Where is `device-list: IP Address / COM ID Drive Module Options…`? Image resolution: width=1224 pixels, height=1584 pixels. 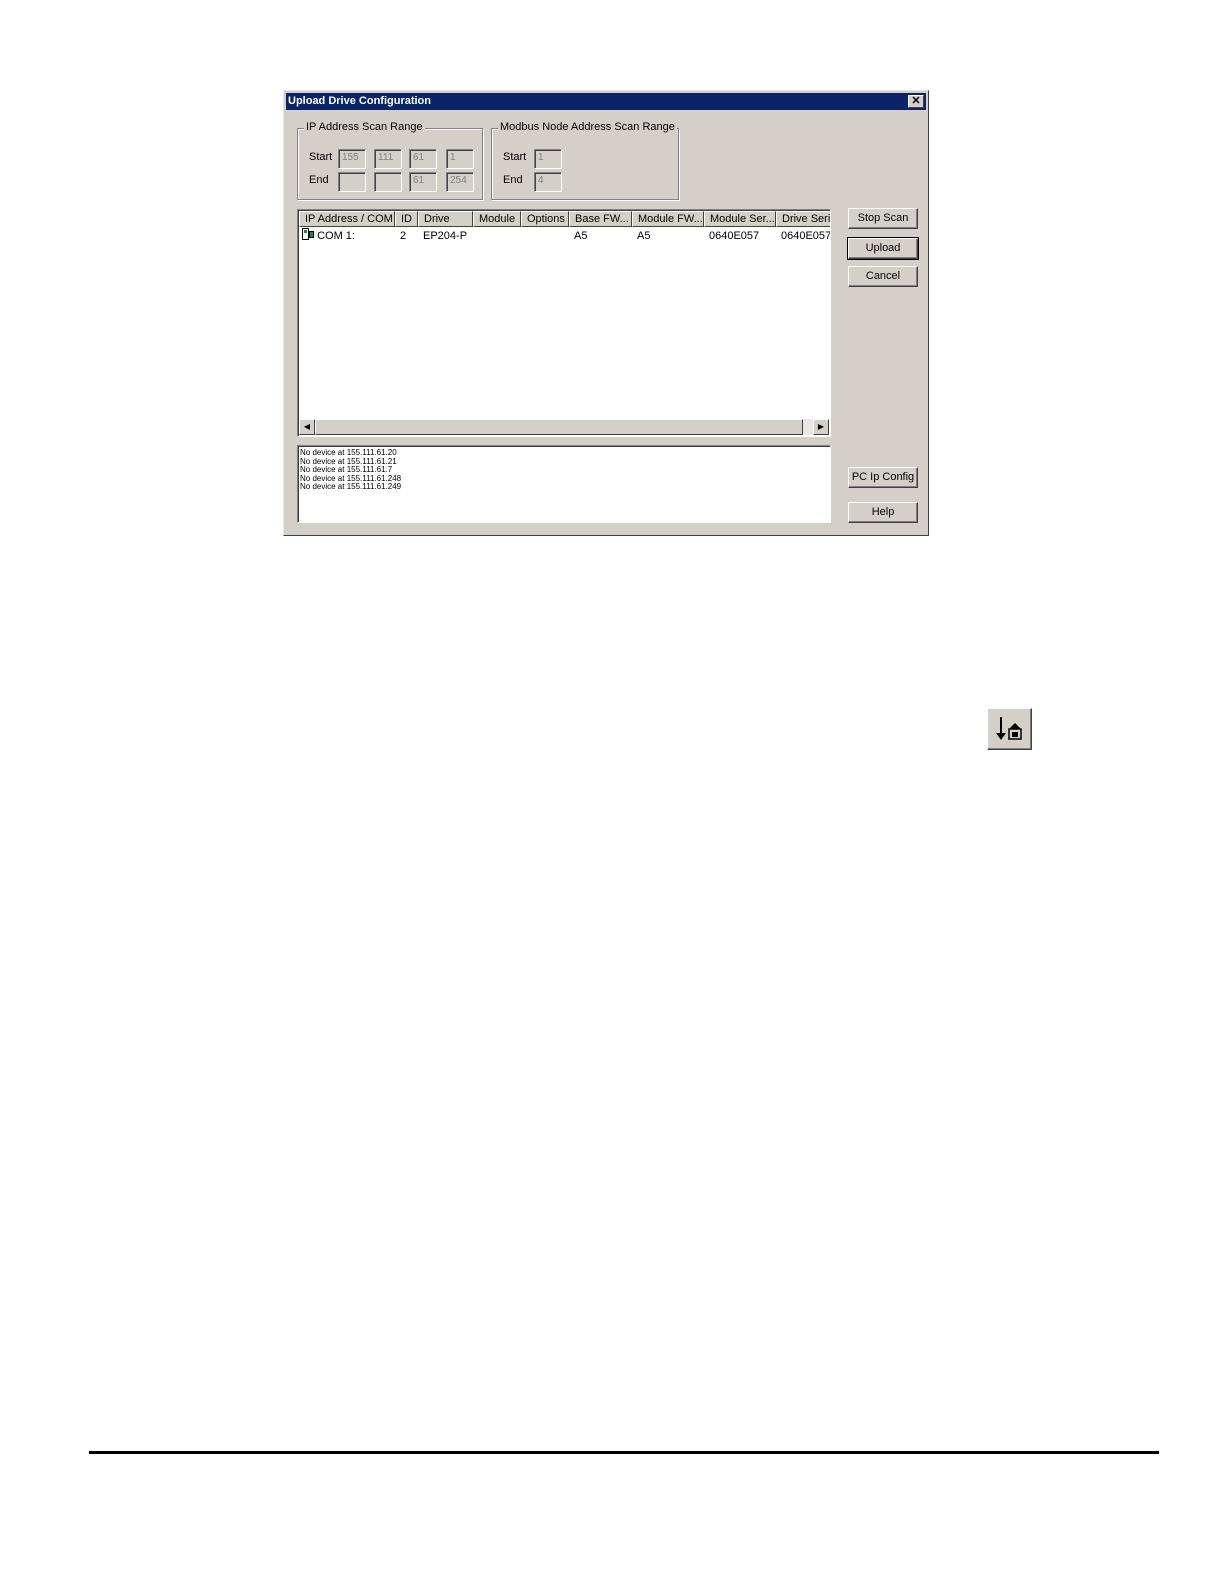
device-list: IP Address / COM ID Drive Module Options… is located at coordinates (564, 323).